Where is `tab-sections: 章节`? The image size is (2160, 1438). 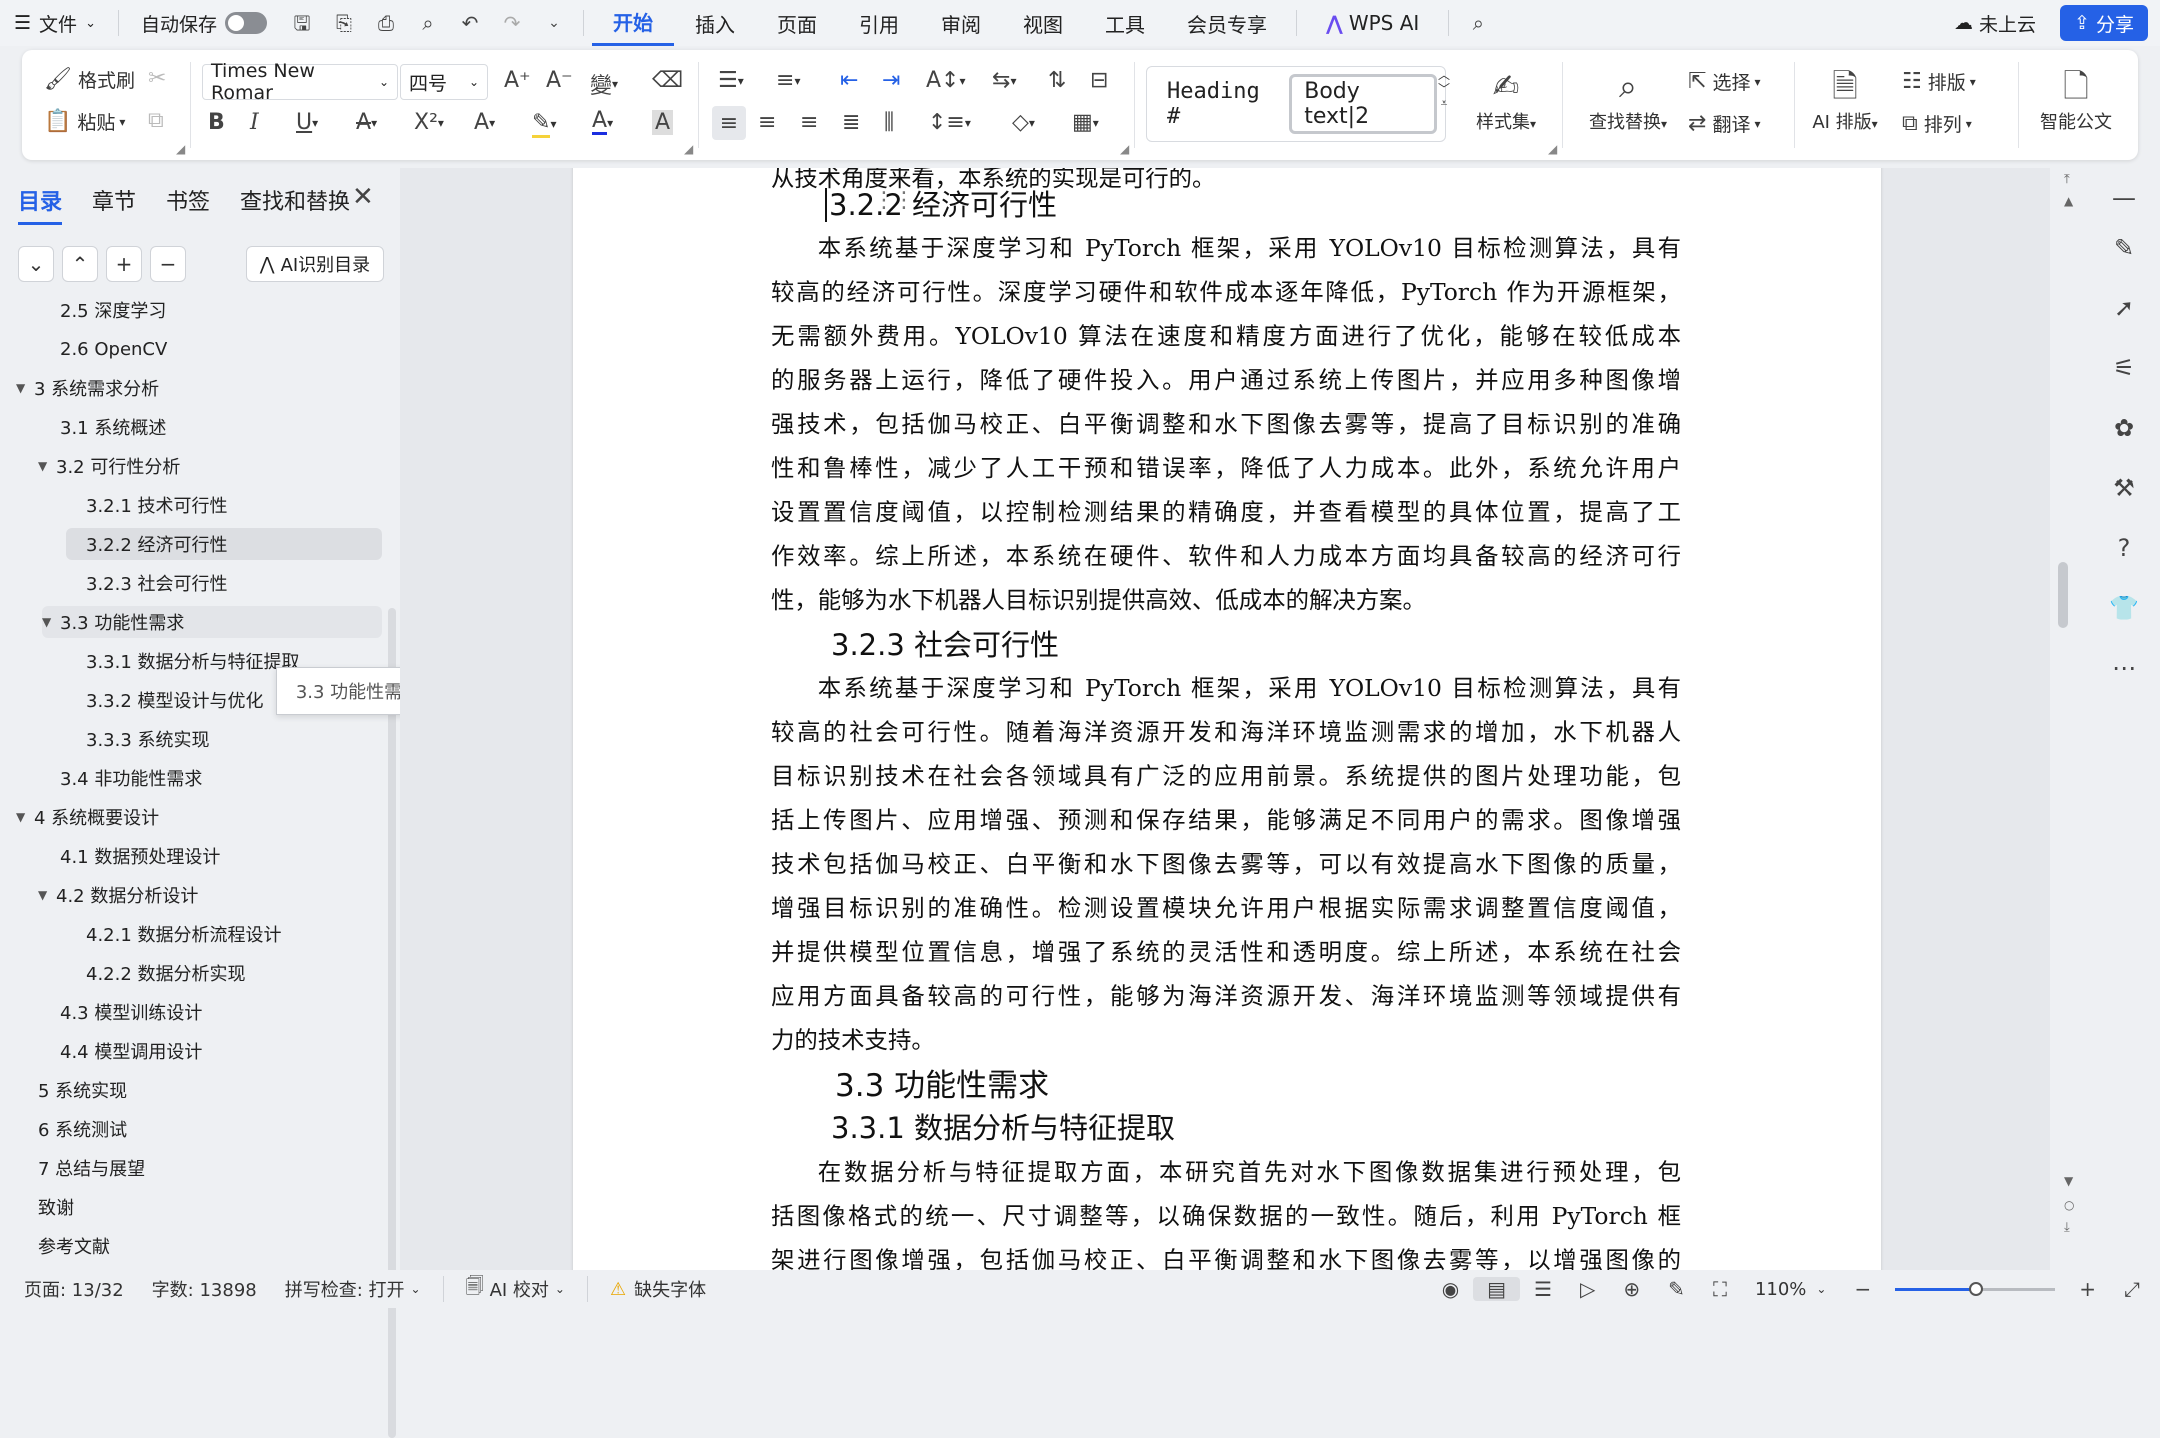
tab-sections: 章节 is located at coordinates (114, 204).